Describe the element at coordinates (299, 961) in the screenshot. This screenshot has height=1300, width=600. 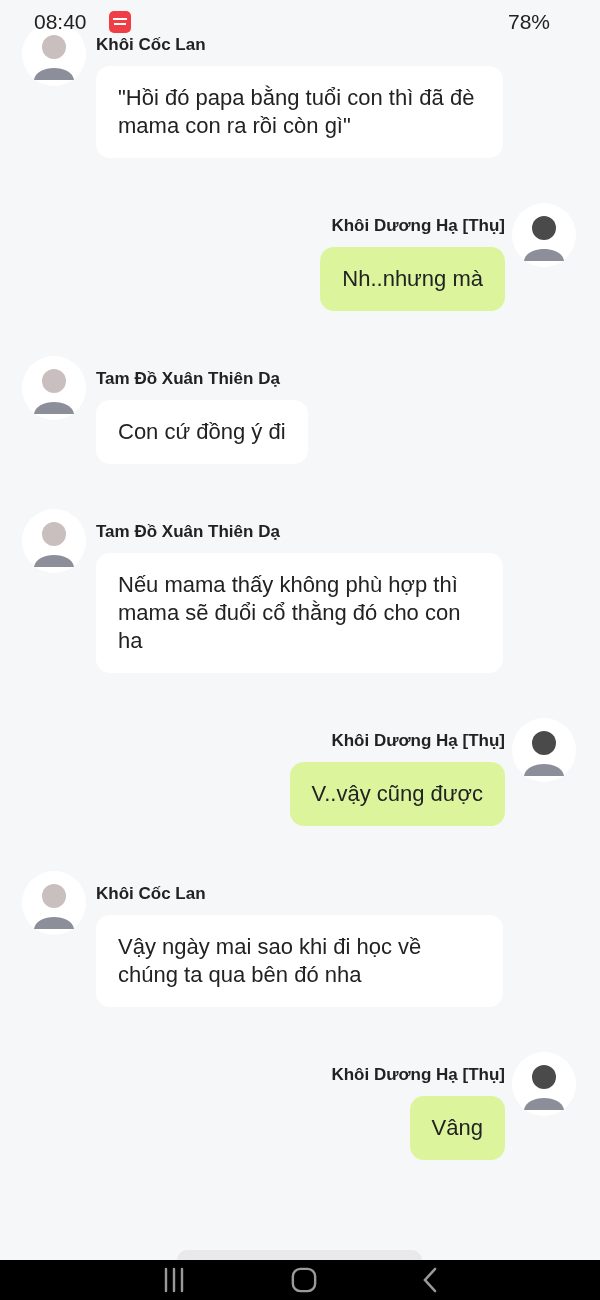
I see `message-bubble: Vậy ngày mai sao khi đi học về chúng ta qua bên đó nha` at that location.